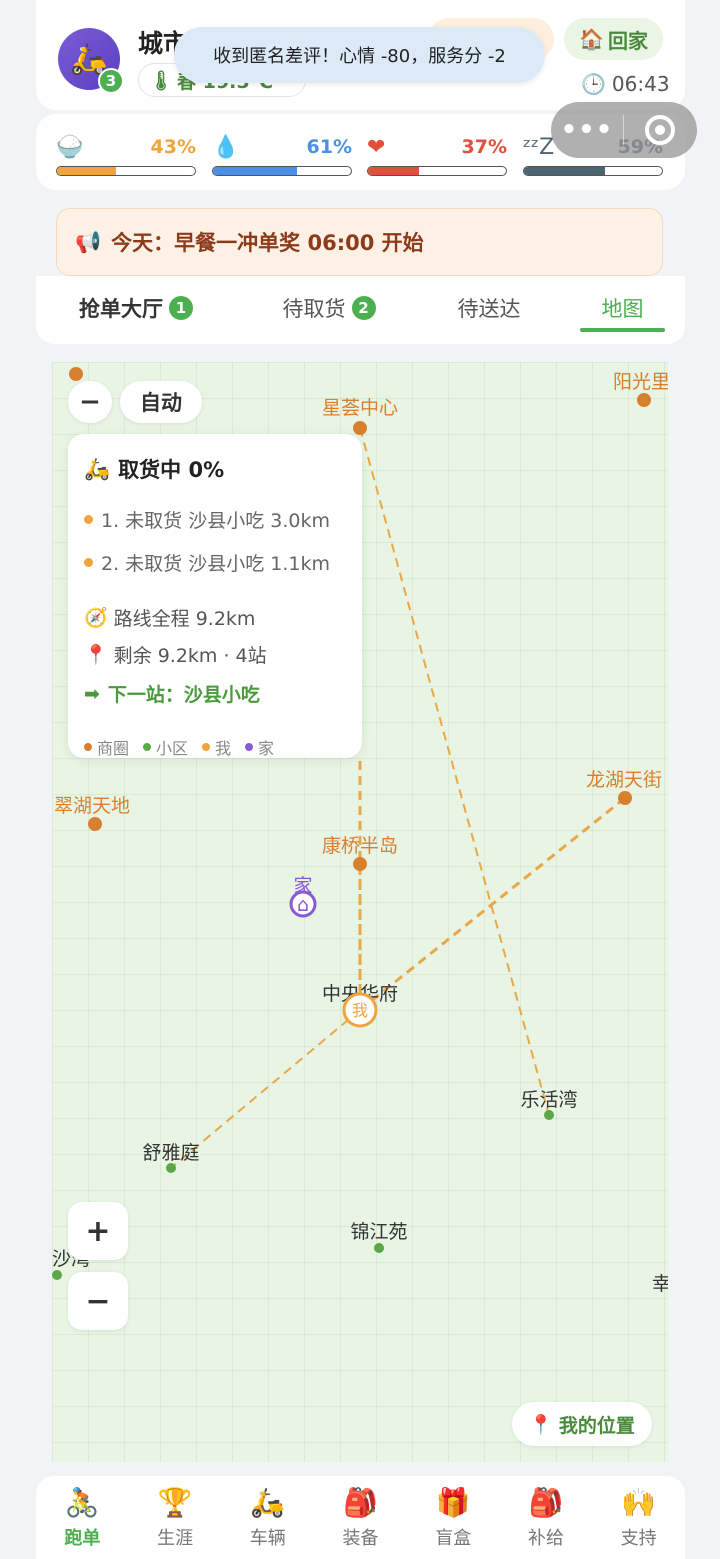 The height and width of the screenshot is (1559, 720). I want to click on nav-item-1: 🏆 生涯, so click(175, 1517).